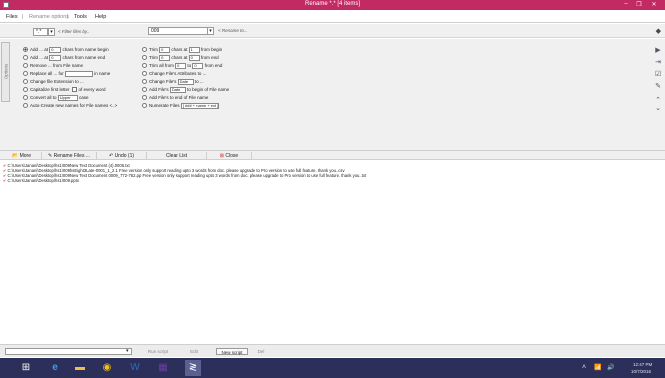 This screenshot has height=378, width=665. I want to click on option-add-date-end: Add File's to end of File name, so click(175, 97).